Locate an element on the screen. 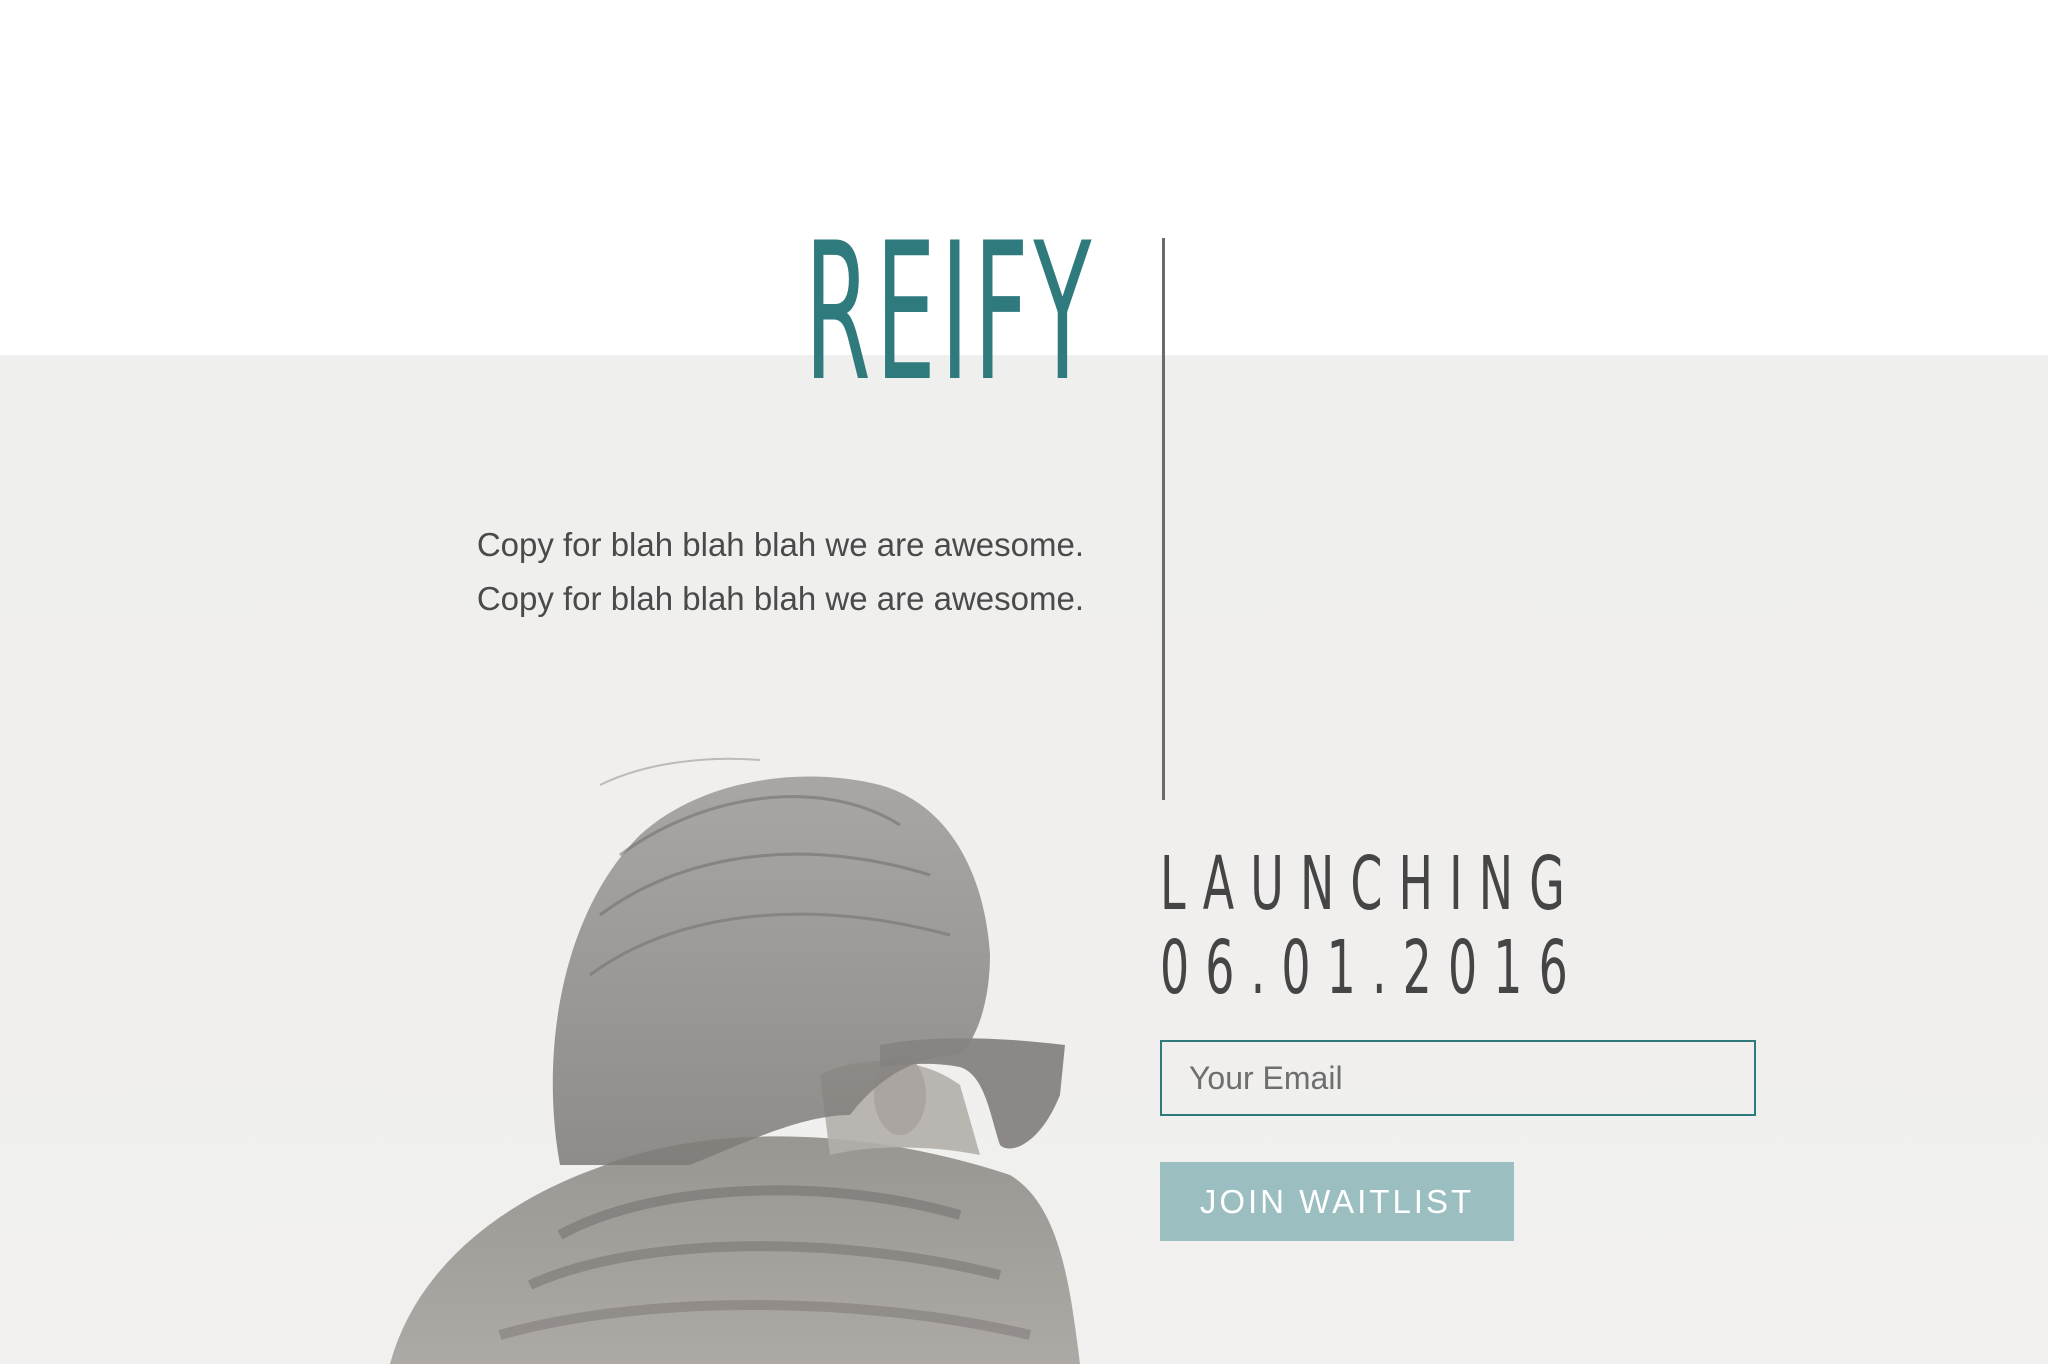  join-waitlist-button: JOIN WAITLIST is located at coordinates (1337, 1201).